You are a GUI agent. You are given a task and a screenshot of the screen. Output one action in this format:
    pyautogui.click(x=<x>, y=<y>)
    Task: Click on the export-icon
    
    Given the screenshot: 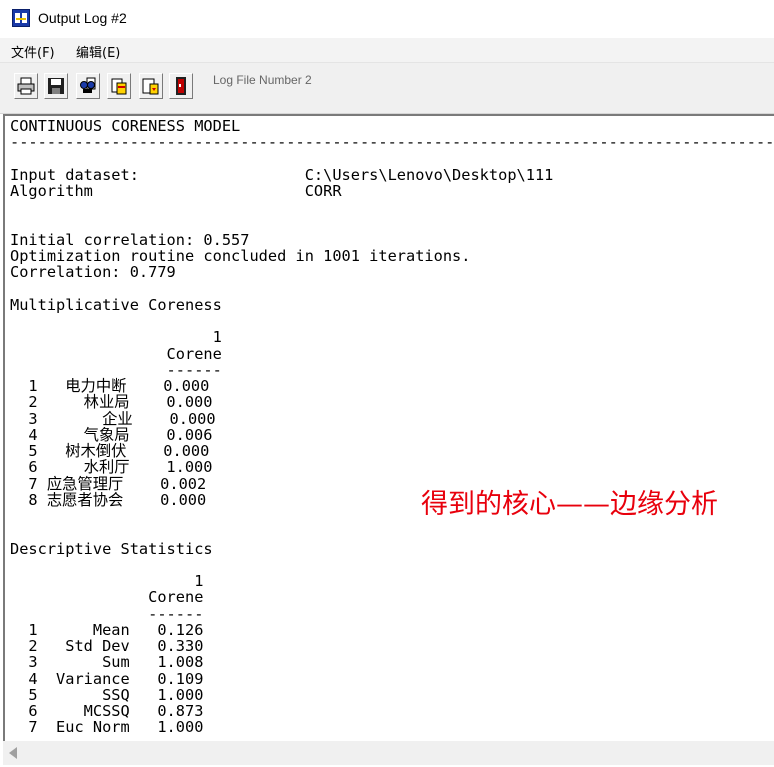 What is the action you would take?
    pyautogui.click(x=150, y=86)
    